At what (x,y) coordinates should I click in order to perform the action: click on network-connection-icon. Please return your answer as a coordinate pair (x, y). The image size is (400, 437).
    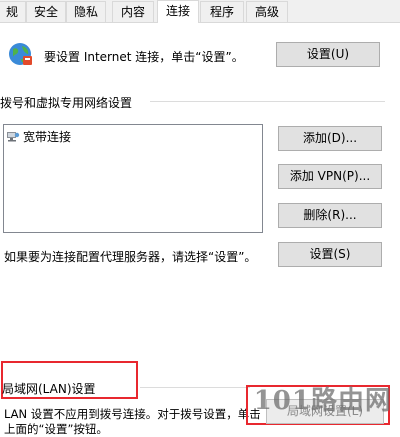
    Looking at the image, I should click on (13, 136).